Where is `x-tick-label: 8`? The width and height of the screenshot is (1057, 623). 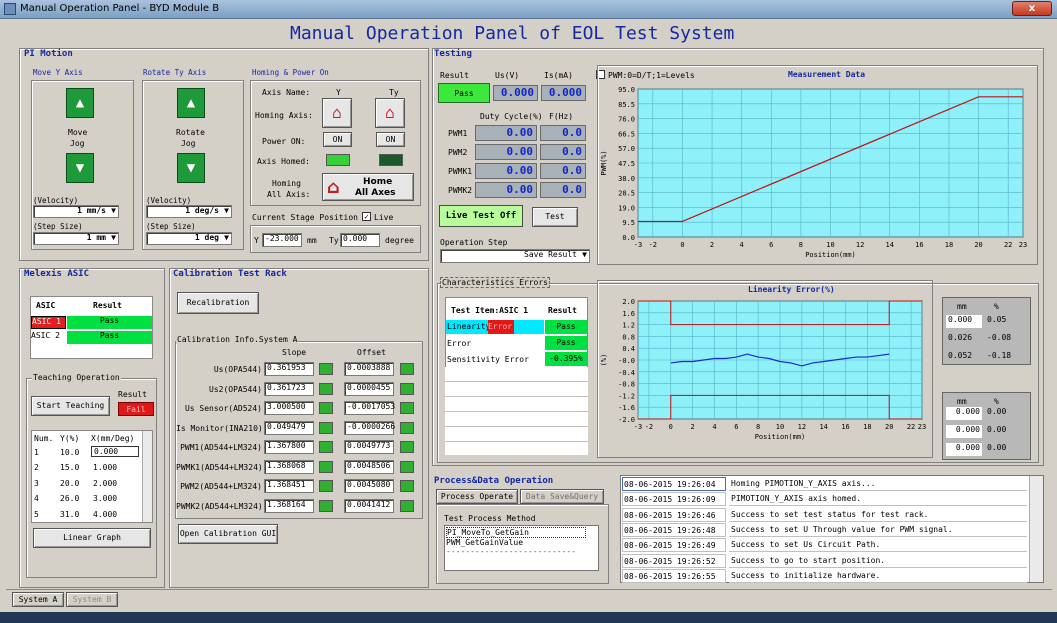 x-tick-label: 8 is located at coordinates (758, 427).